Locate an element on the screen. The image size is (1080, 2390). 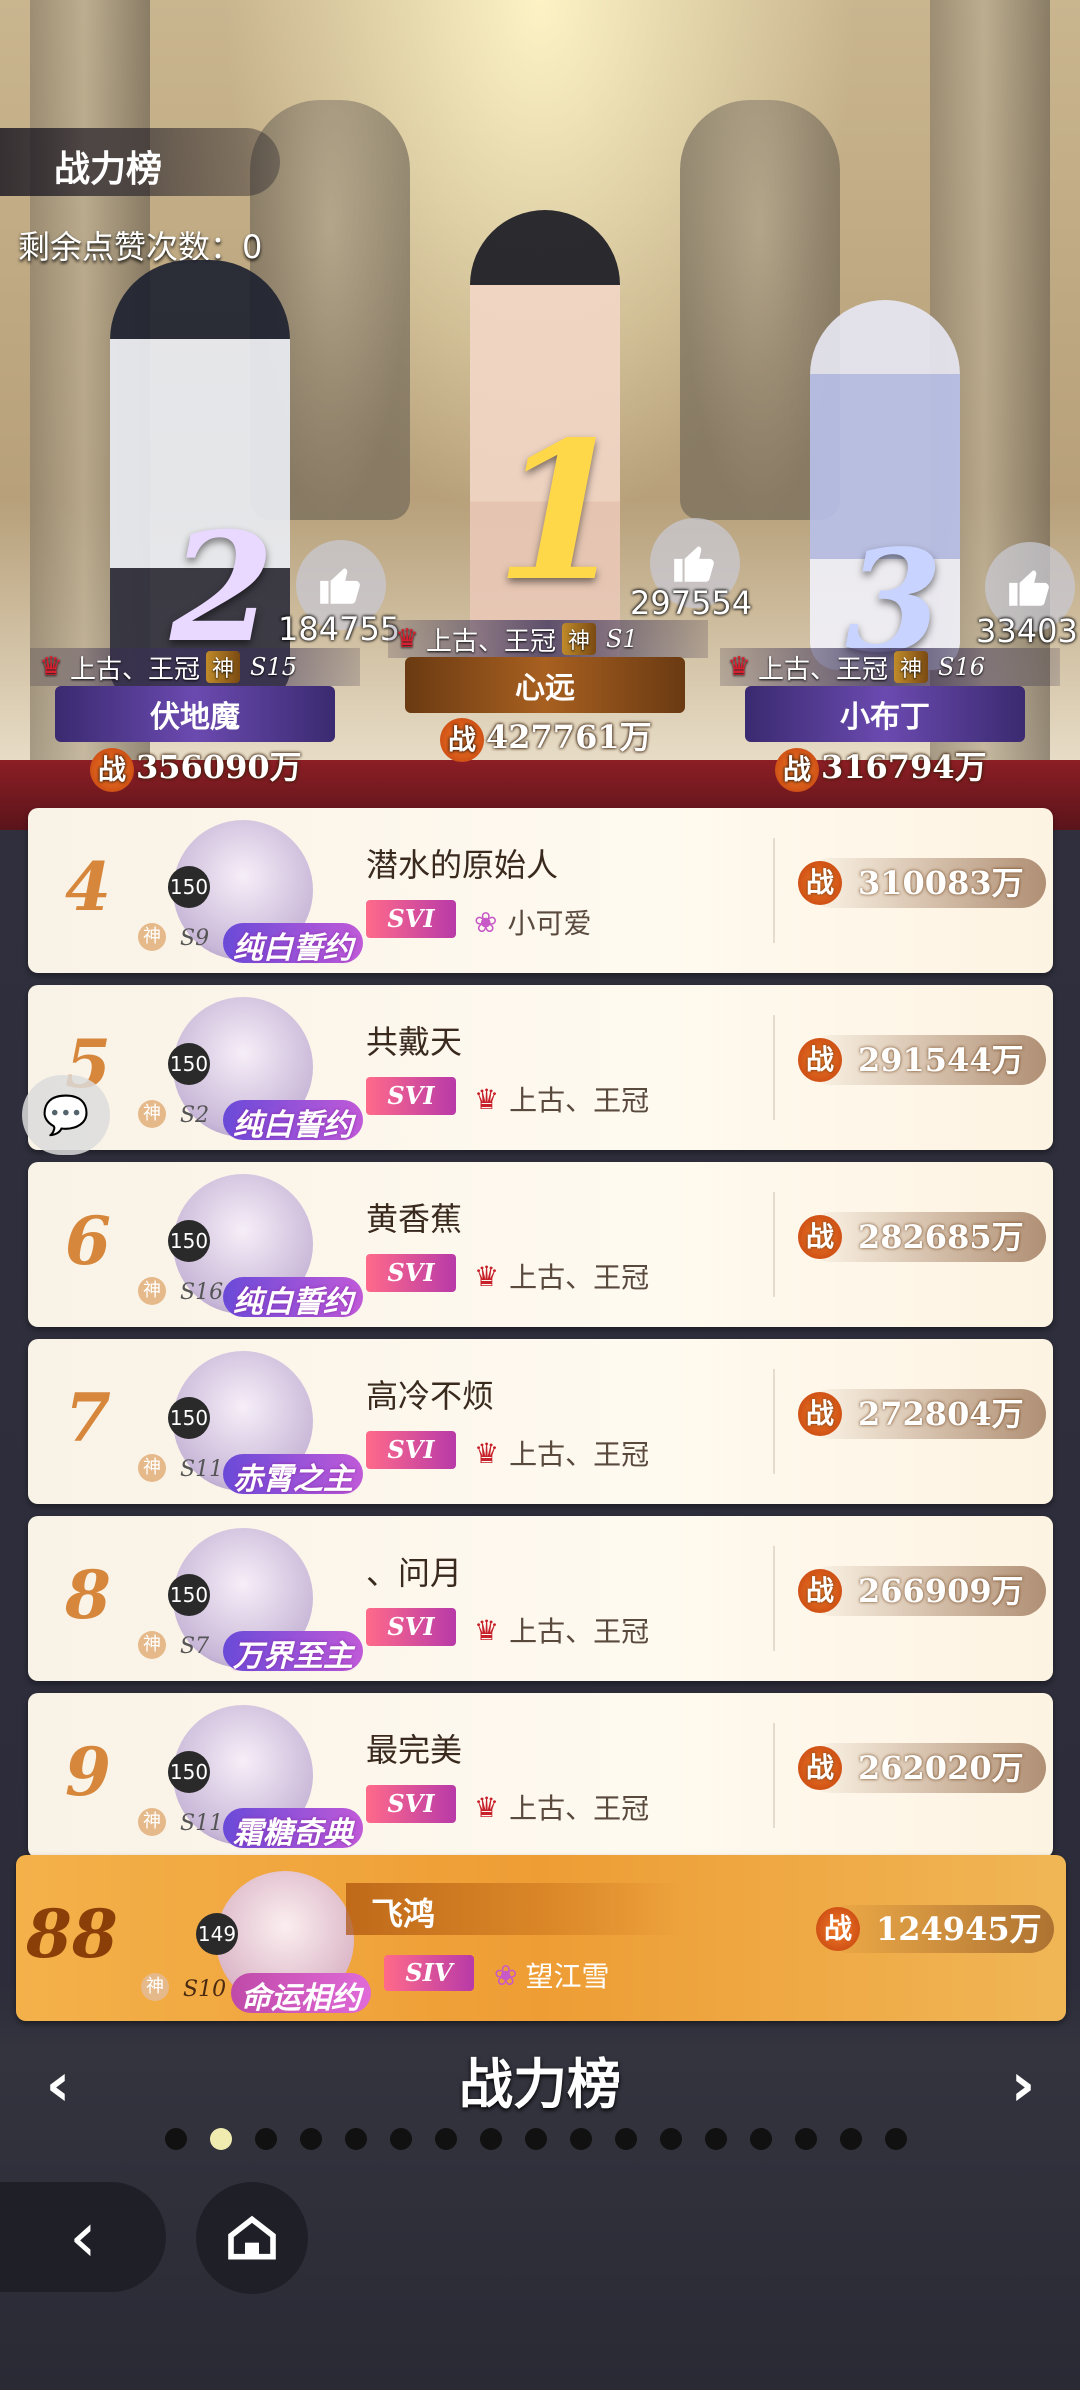
player-power: 战 282685万 is located at coordinates (922, 1237).